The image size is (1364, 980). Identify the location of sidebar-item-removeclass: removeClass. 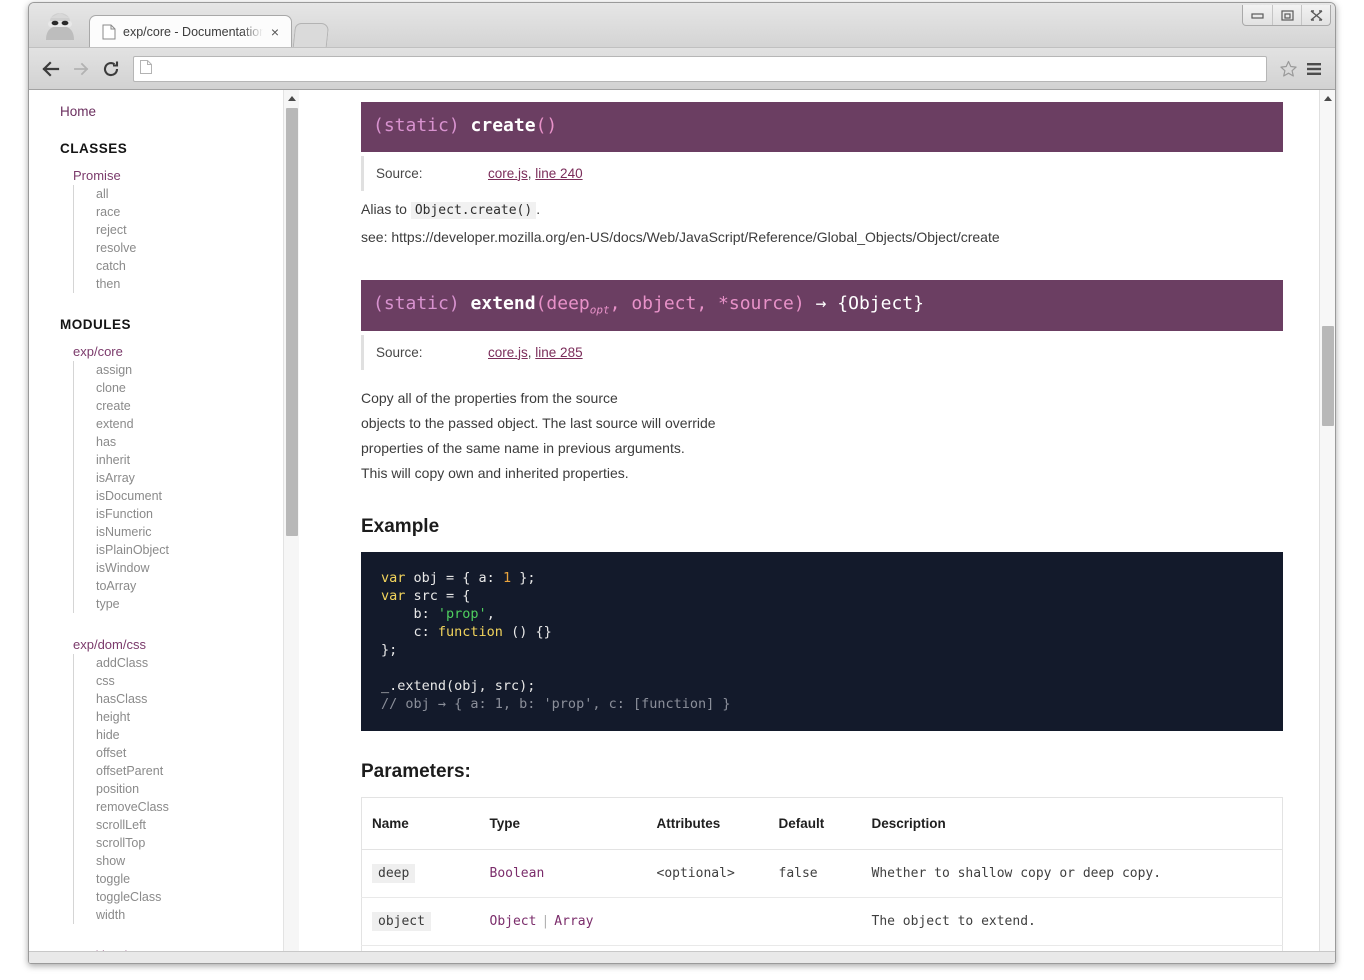
(197, 807).